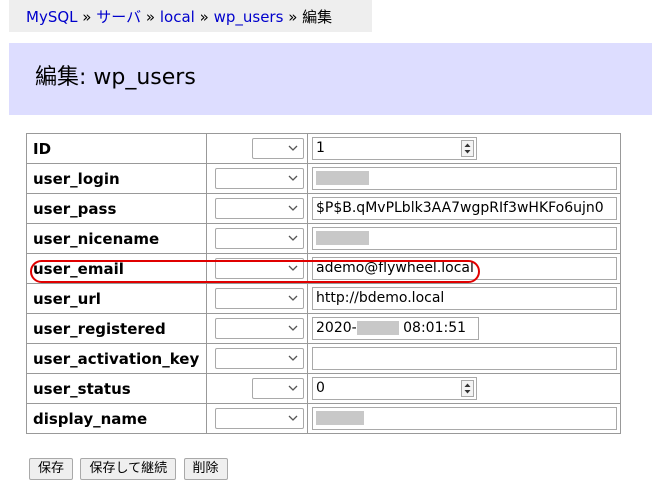  Describe the element at coordinates (116, 268) in the screenshot. I see `field-label: user_email` at that location.